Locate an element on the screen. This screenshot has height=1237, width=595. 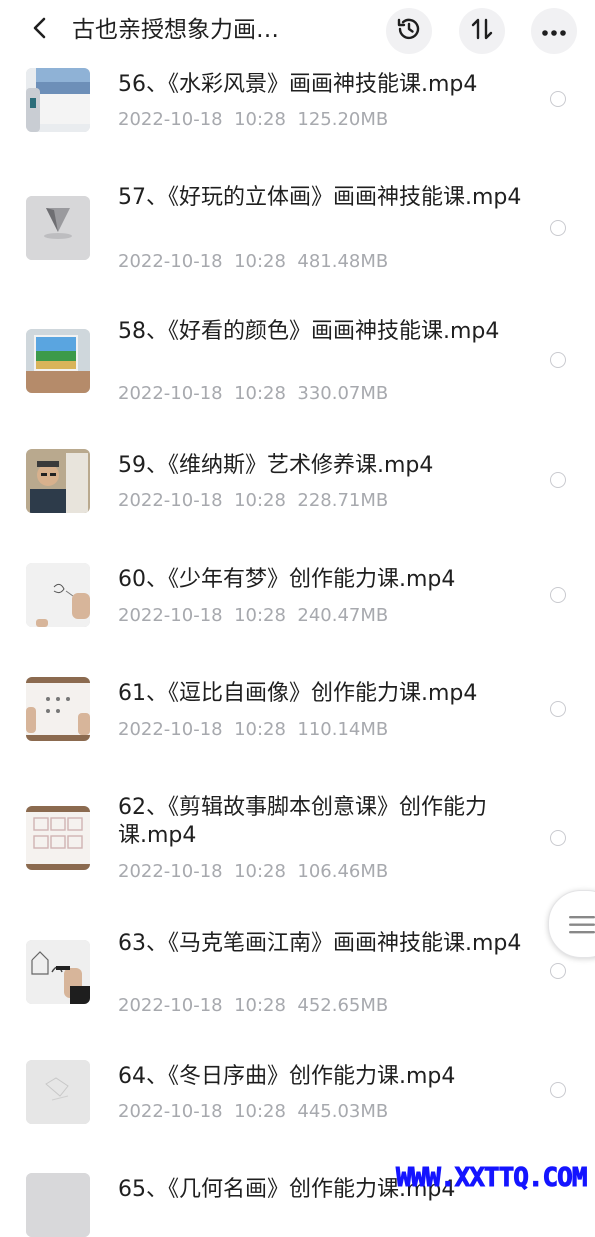
file-name: 56、《水彩风景》画画神技能课.mp4 is located at coordinates (298, 84).